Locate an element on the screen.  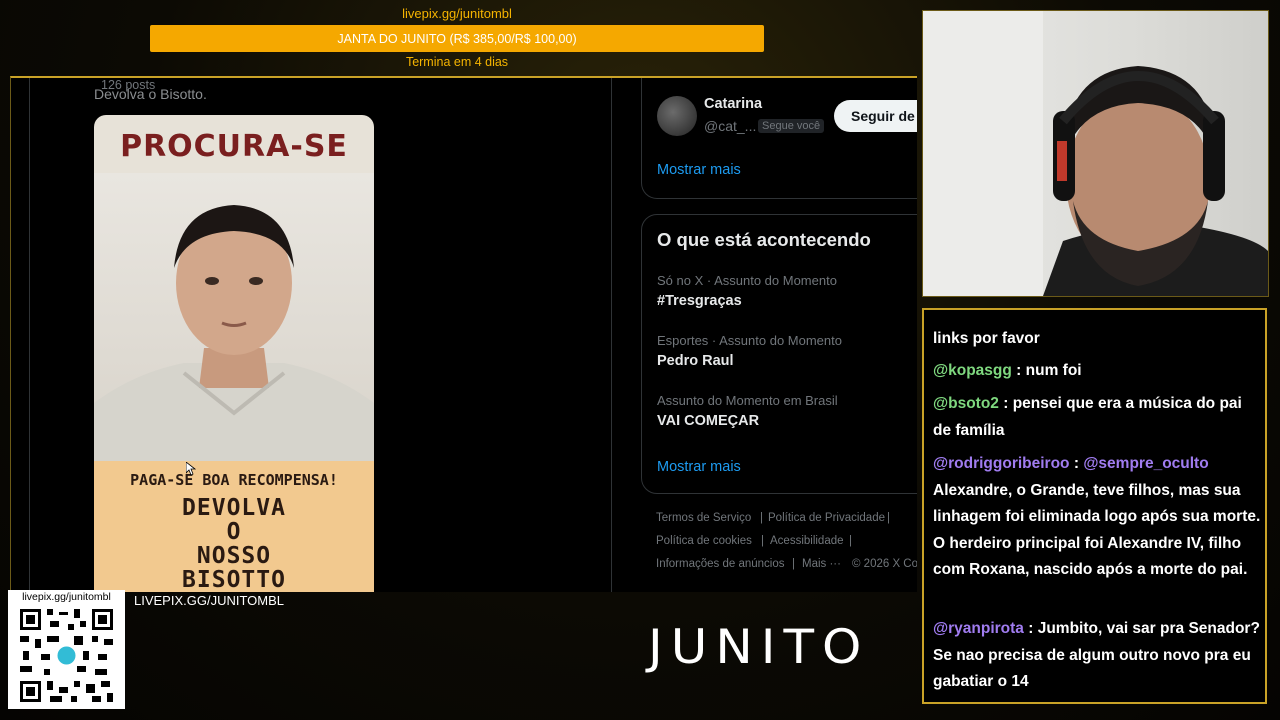
goal-ends-text: Termina em 4 dias is located at coordinates (457, 62).